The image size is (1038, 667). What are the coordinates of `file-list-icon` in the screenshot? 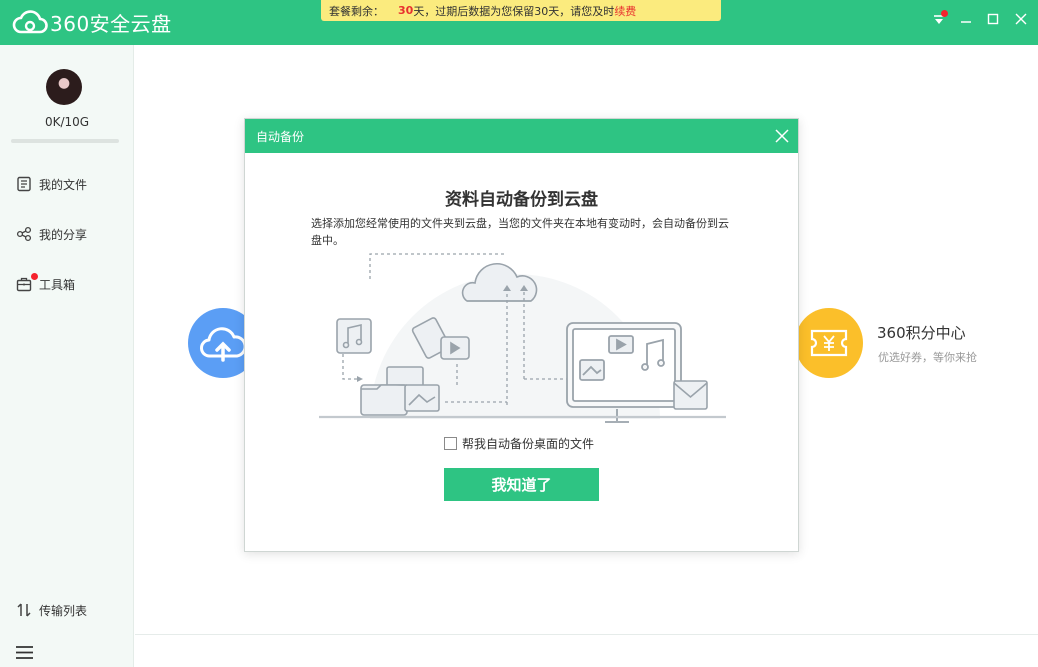 It's located at (24, 184).